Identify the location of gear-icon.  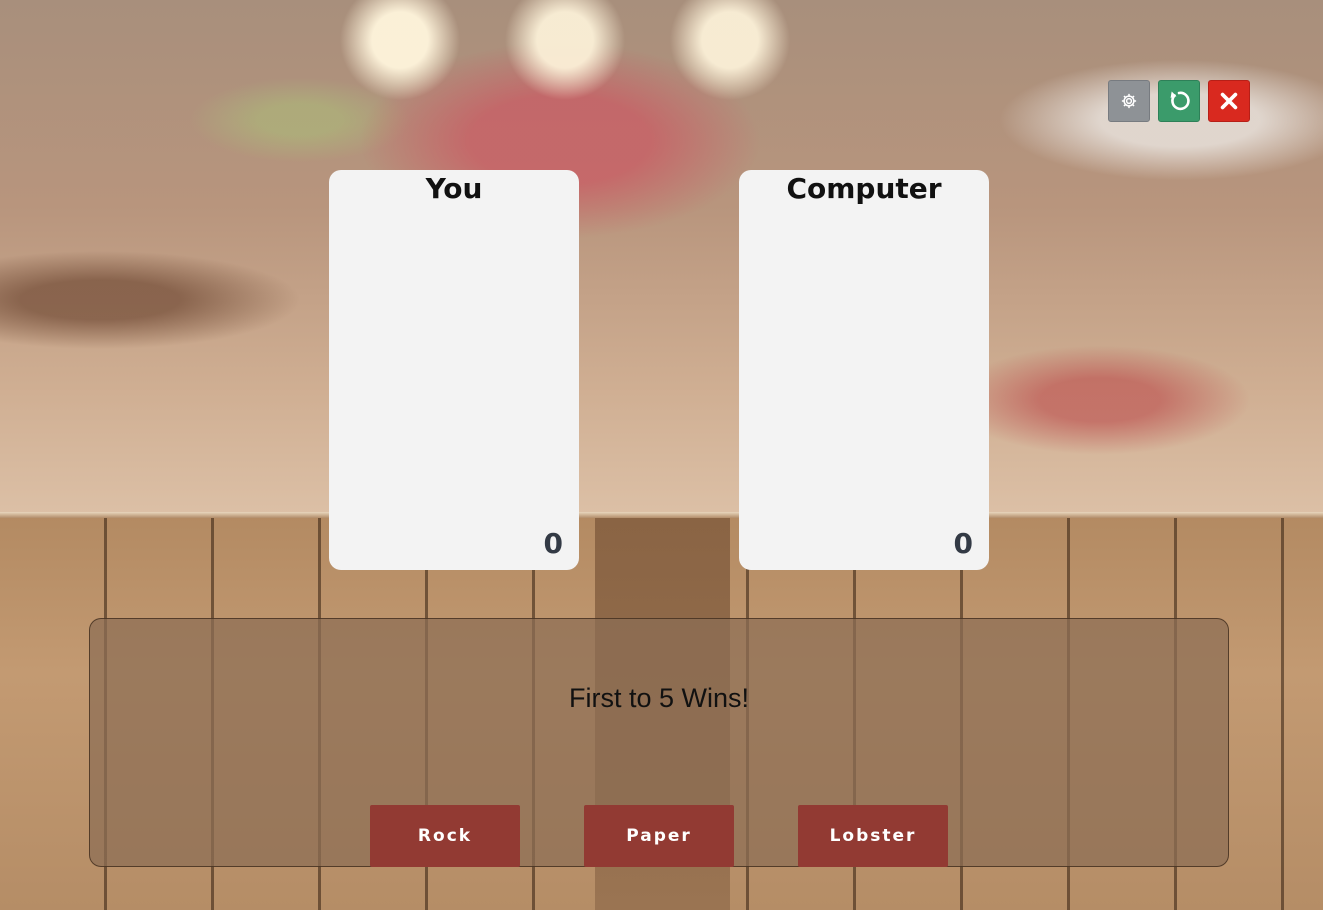
(1129, 101).